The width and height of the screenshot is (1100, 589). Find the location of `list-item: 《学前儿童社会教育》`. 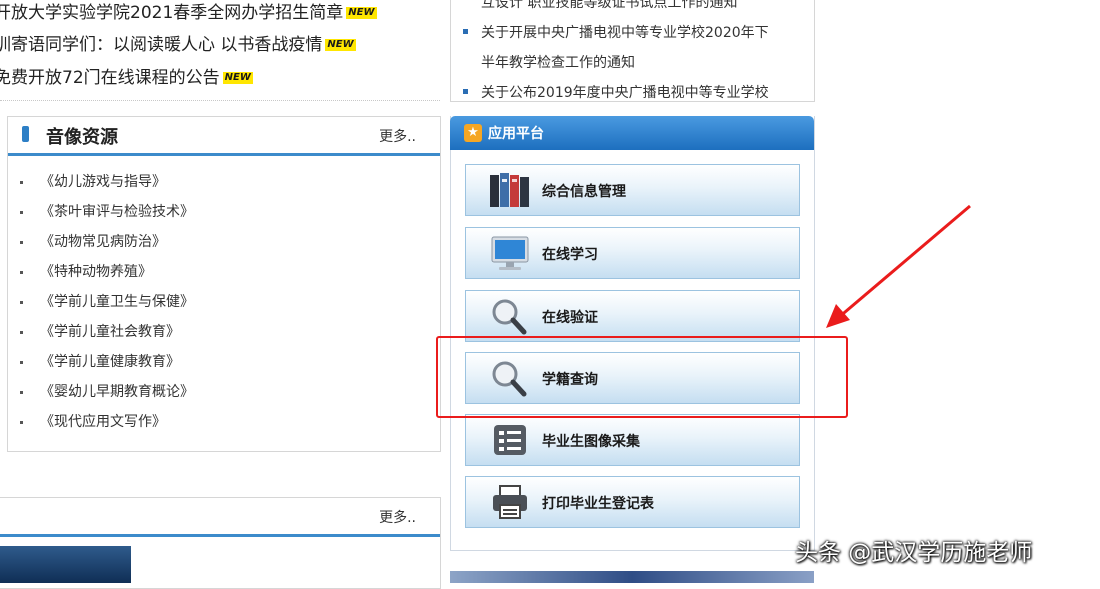

list-item: 《学前儿童社会教育》 is located at coordinates (101, 332).